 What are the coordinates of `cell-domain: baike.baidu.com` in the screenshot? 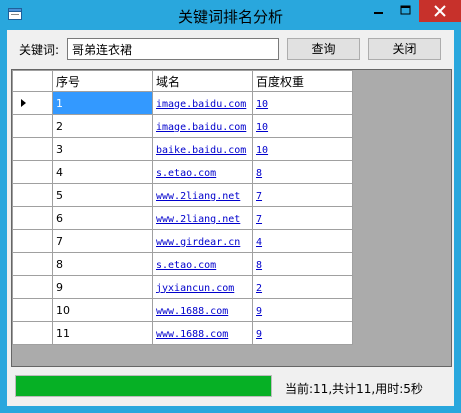 It's located at (202, 149).